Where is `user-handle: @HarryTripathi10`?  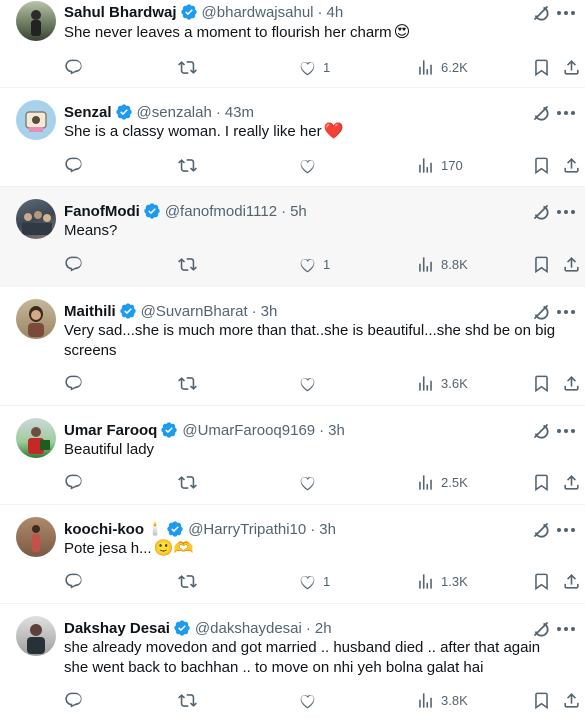
user-handle: @HarryTripathi10 is located at coordinates (247, 529).